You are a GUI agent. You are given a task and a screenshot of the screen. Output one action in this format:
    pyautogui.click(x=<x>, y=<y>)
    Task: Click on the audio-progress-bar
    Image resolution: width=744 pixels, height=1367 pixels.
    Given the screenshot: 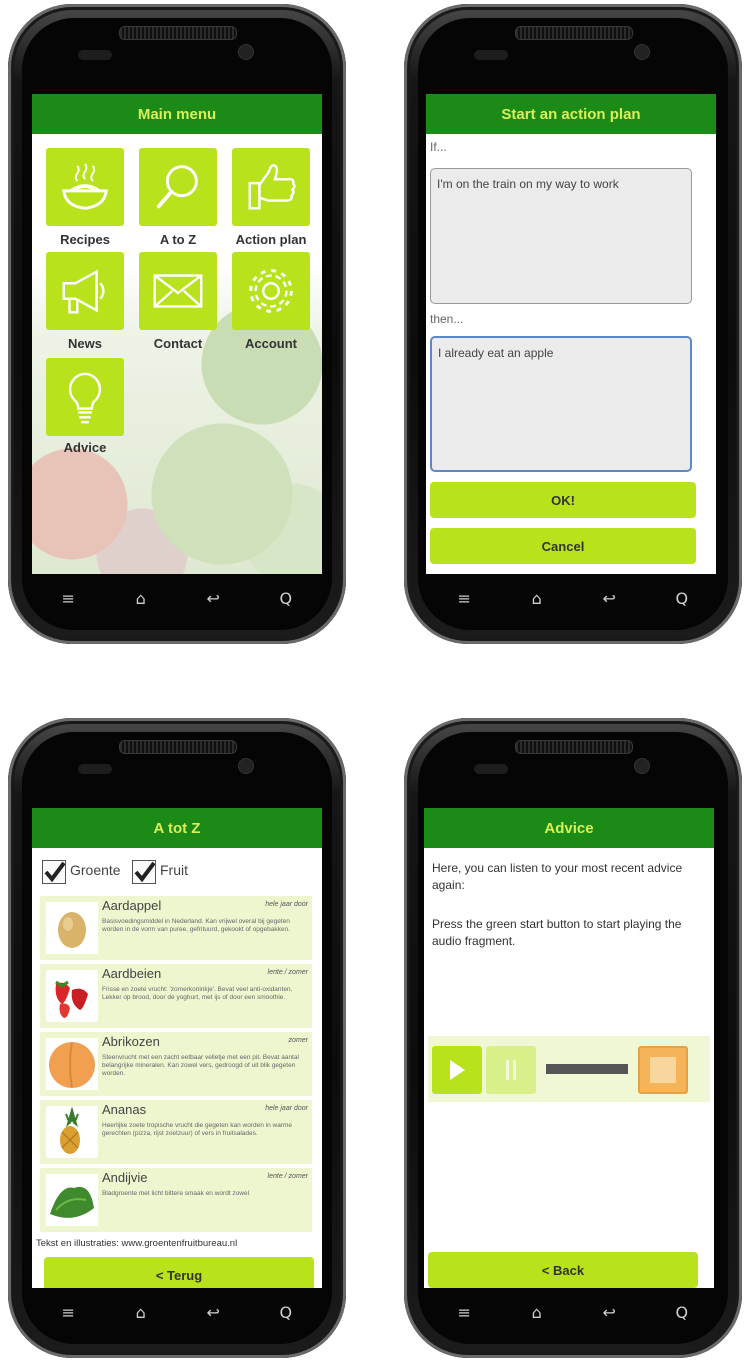 What is the action you would take?
    pyautogui.click(x=587, y=1069)
    